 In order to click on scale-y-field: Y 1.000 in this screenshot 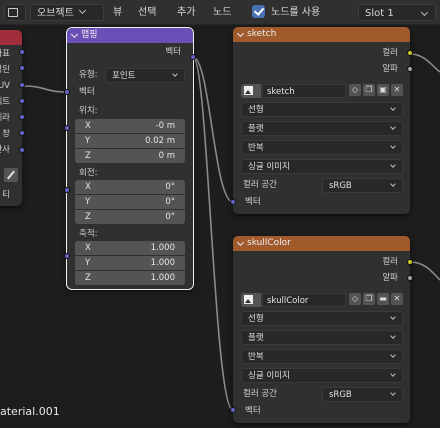, I will do `click(130, 263)`.